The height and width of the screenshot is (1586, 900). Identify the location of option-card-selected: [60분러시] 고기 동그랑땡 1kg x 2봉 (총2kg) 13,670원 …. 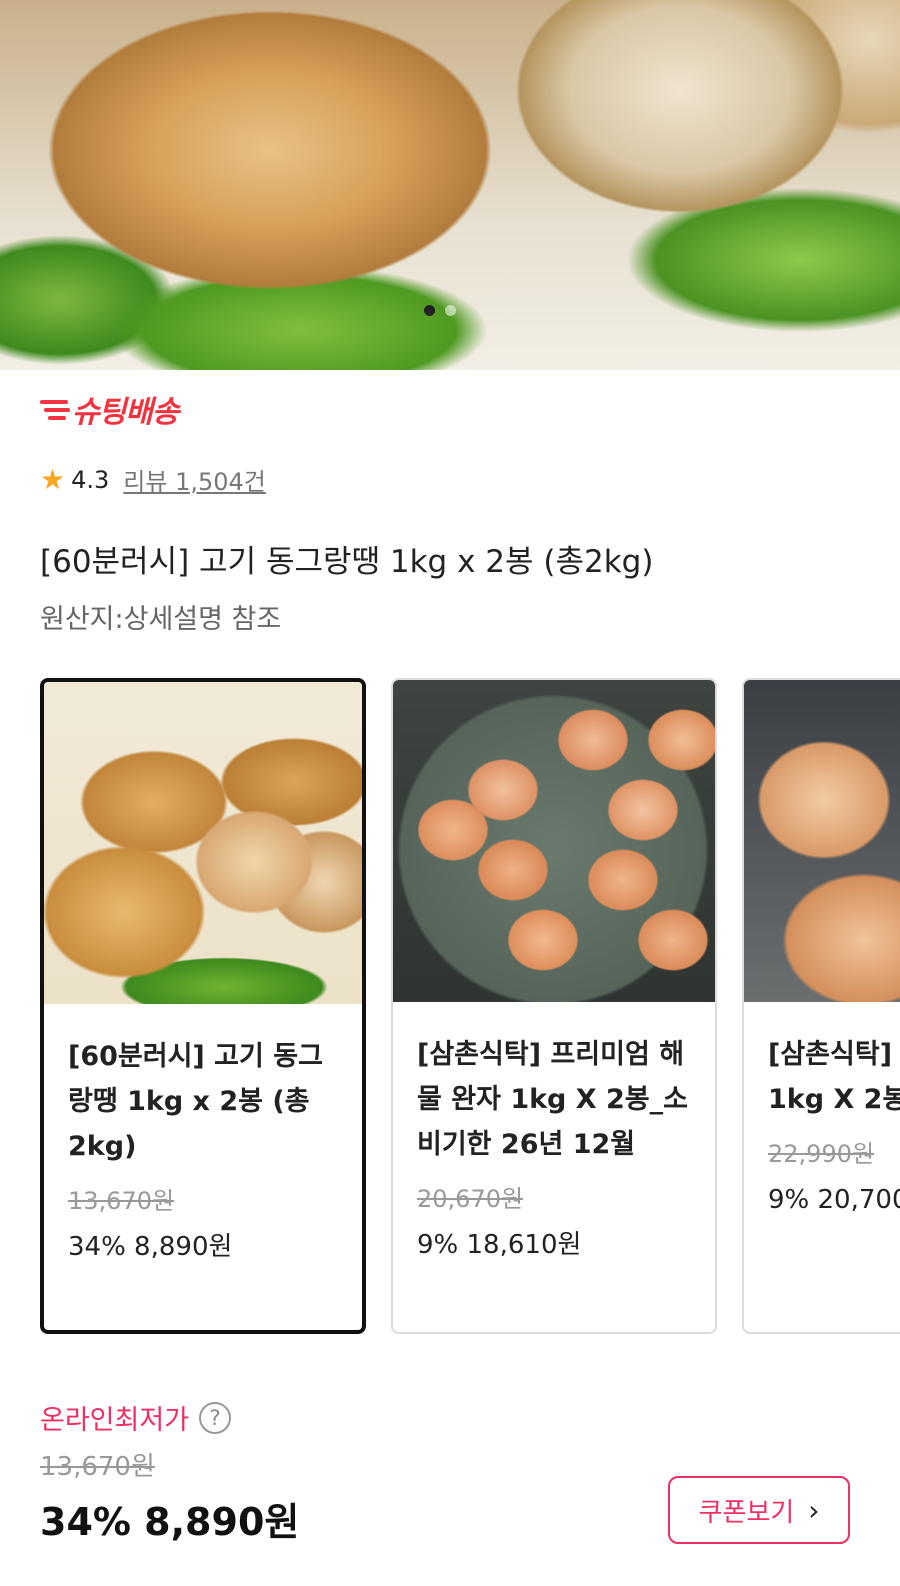
(203, 1006).